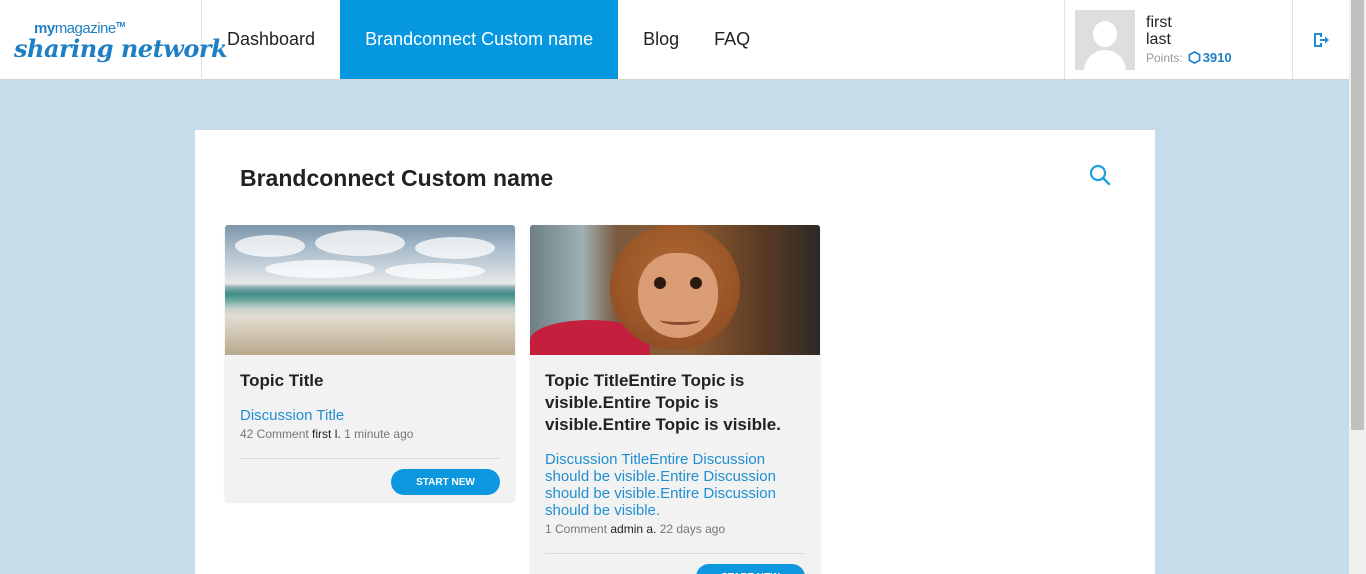 This screenshot has height=574, width=1366. Describe the element at coordinates (120, 25) in the screenshot. I see `logo-tm: TM` at that location.